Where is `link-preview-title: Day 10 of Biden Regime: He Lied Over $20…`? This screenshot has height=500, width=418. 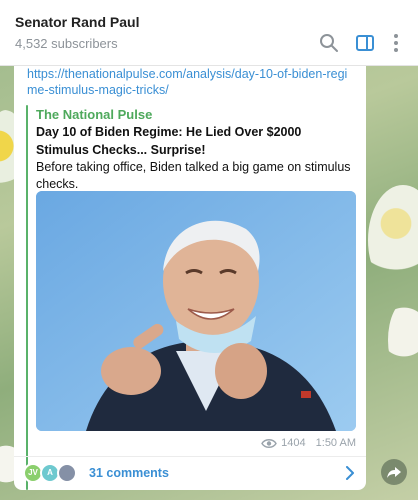
link-preview-title: Day 10 of Biden Regime: He Lied Over $20… is located at coordinates (169, 141).